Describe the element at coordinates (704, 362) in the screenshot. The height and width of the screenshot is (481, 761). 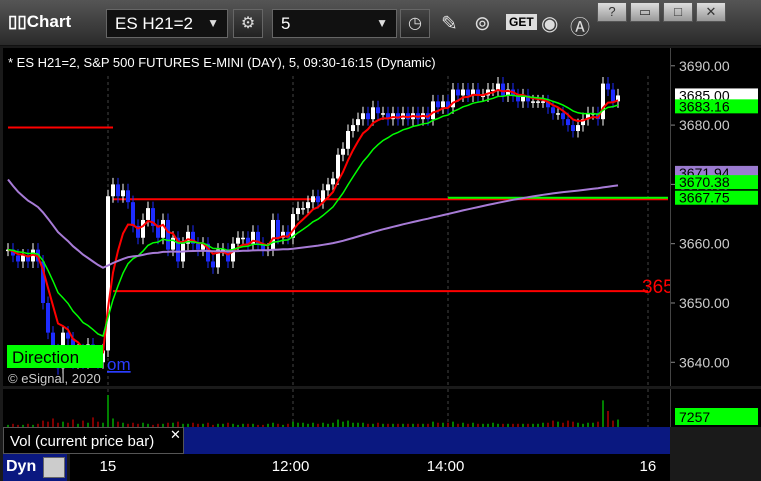
I see `price-tick-label: 3640.00` at that location.